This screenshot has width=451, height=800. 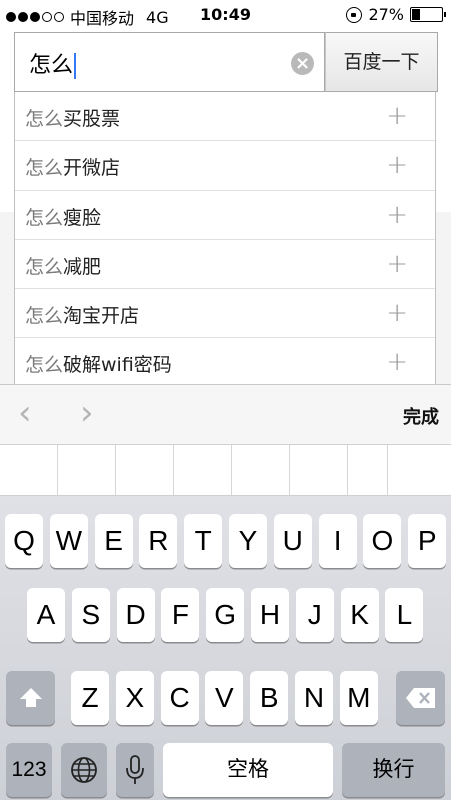 I want to click on text-caret, so click(x=75, y=66).